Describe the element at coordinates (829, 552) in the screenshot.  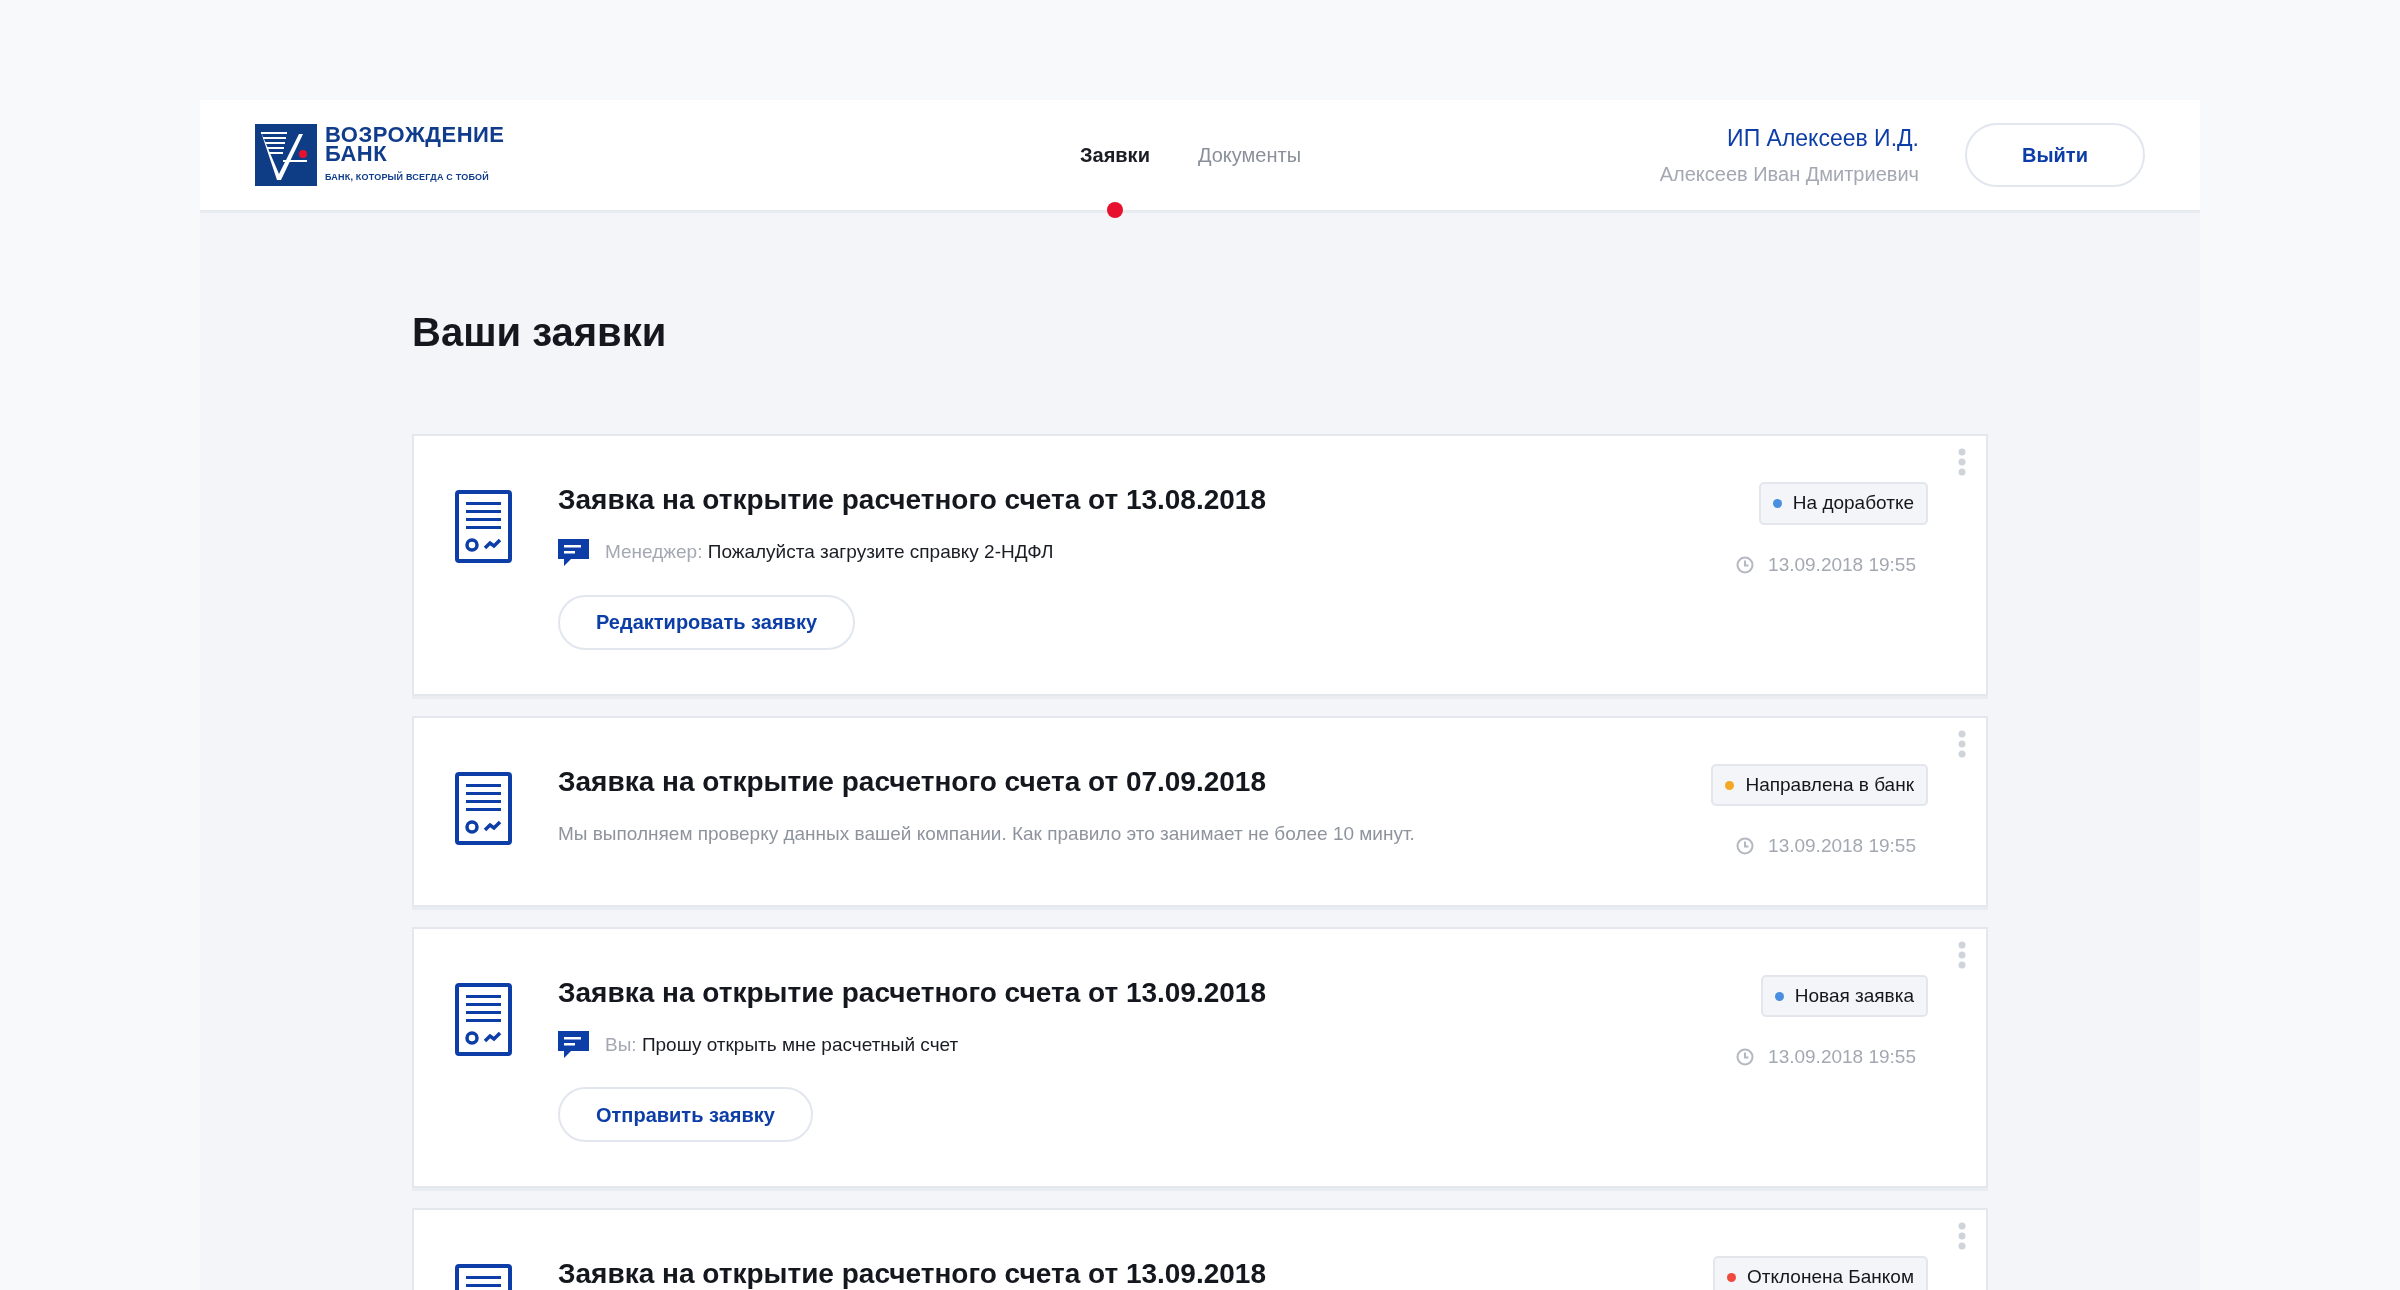
I see `comment-text: Менеджер: Пожалуйста загрузите справку 2-НДФЛ` at that location.